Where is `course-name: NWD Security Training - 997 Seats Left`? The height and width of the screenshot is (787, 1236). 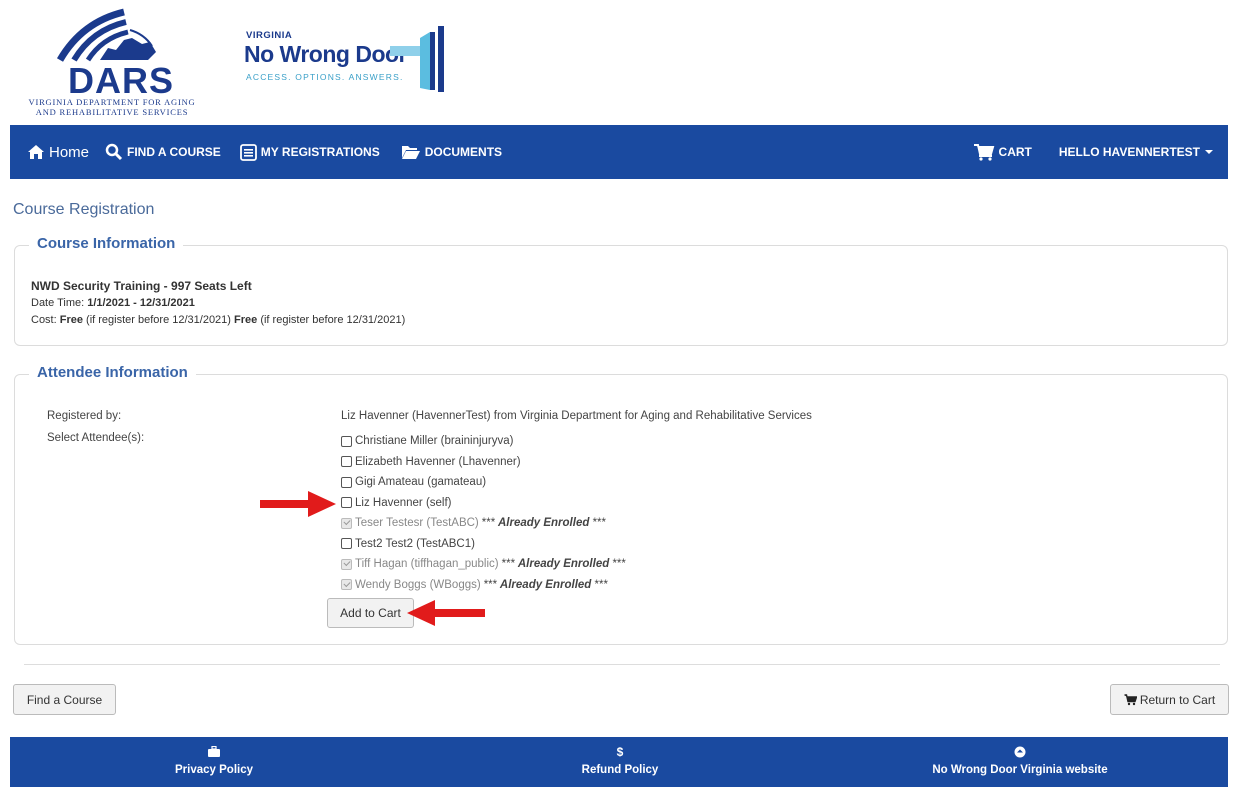 course-name: NWD Security Training - 997 Seats Left is located at coordinates (141, 286).